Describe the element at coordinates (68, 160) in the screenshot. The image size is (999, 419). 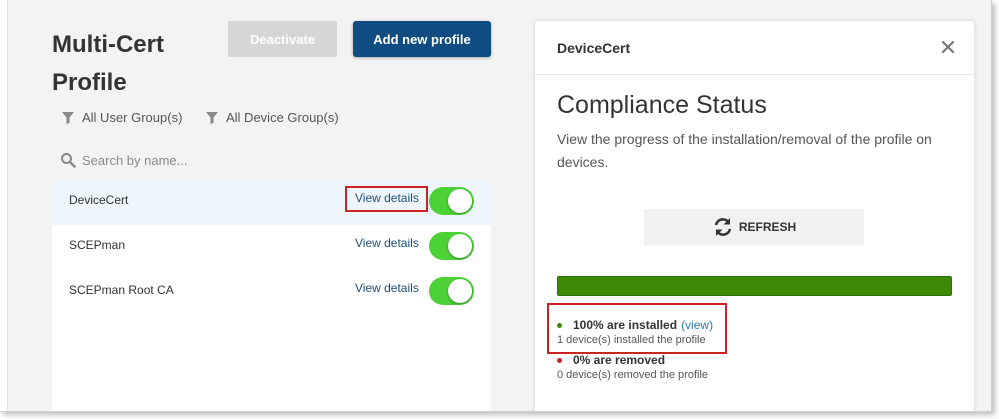
I see `search-icon` at that location.